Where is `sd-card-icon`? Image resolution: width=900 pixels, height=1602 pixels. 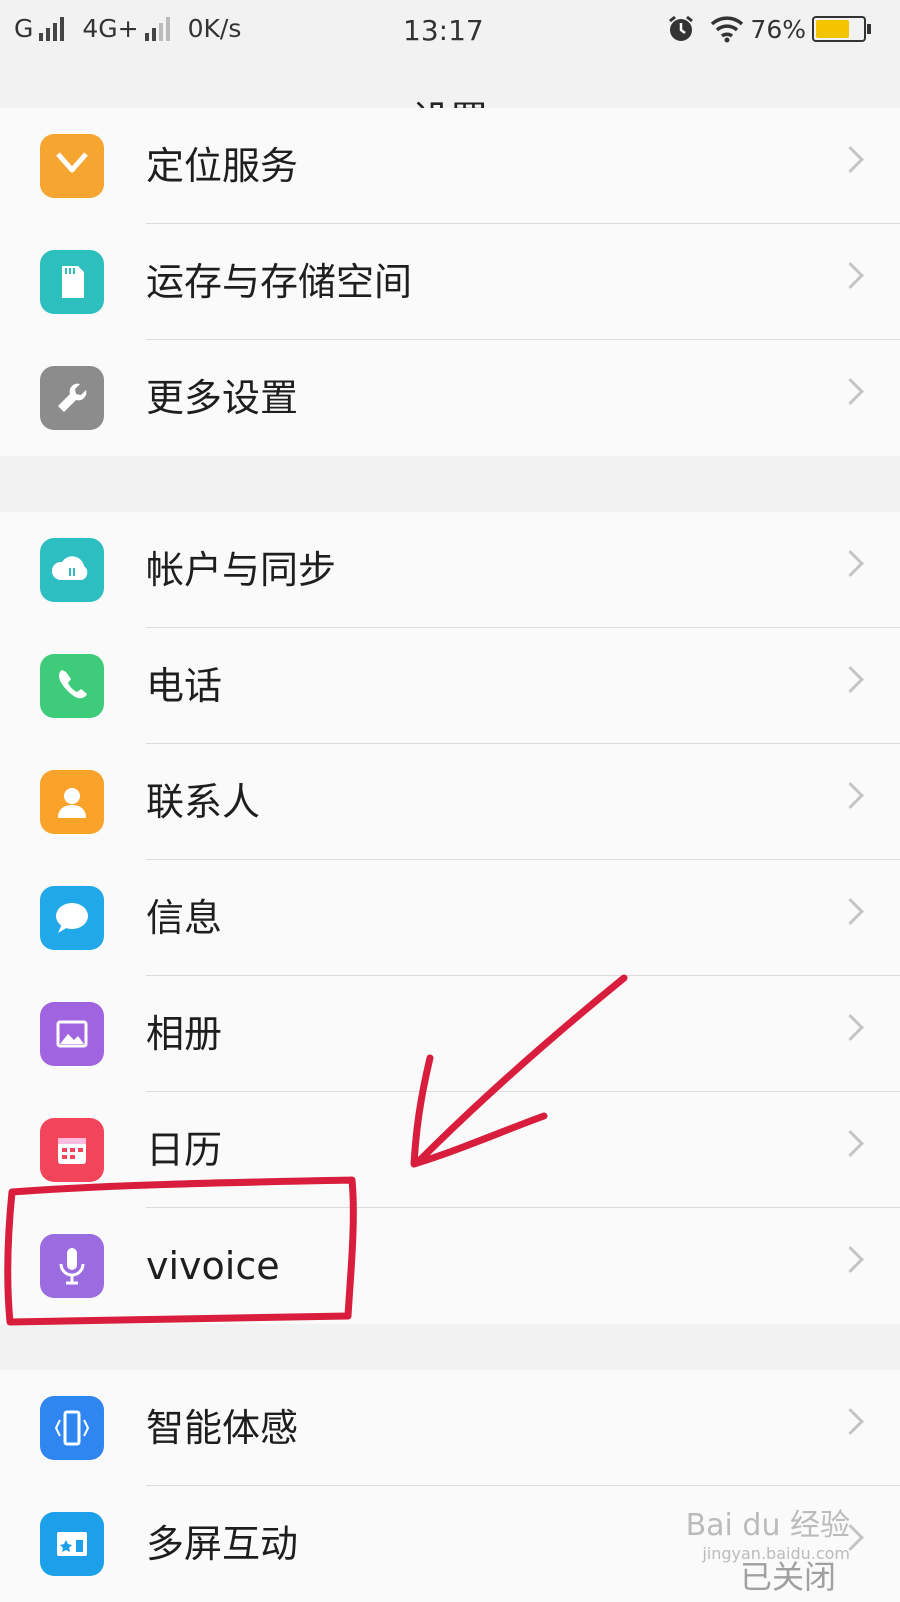
sd-card-icon is located at coordinates (72, 282).